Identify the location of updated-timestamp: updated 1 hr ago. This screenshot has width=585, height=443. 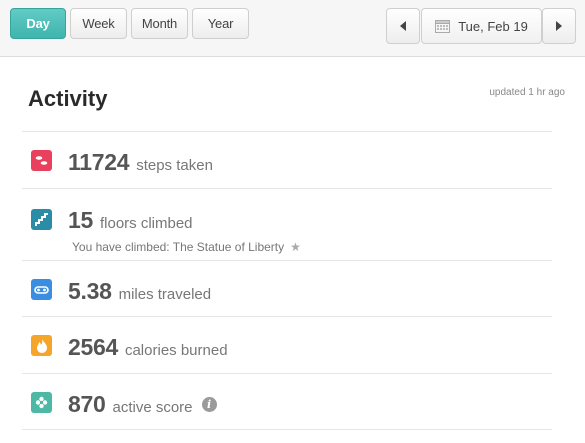
(527, 92).